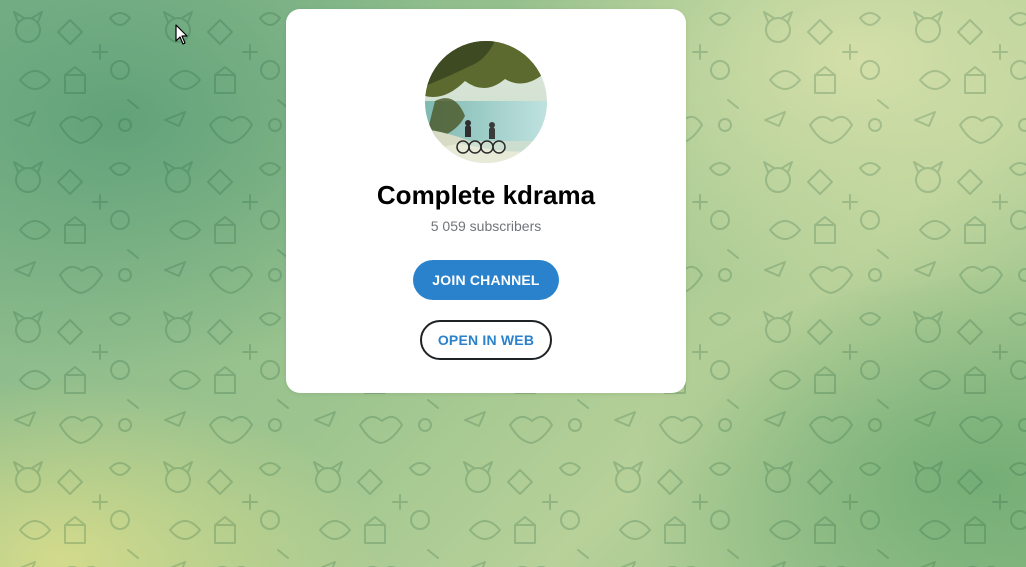 The image size is (1026, 567). I want to click on channel-title: Complete kdrama, so click(486, 195).